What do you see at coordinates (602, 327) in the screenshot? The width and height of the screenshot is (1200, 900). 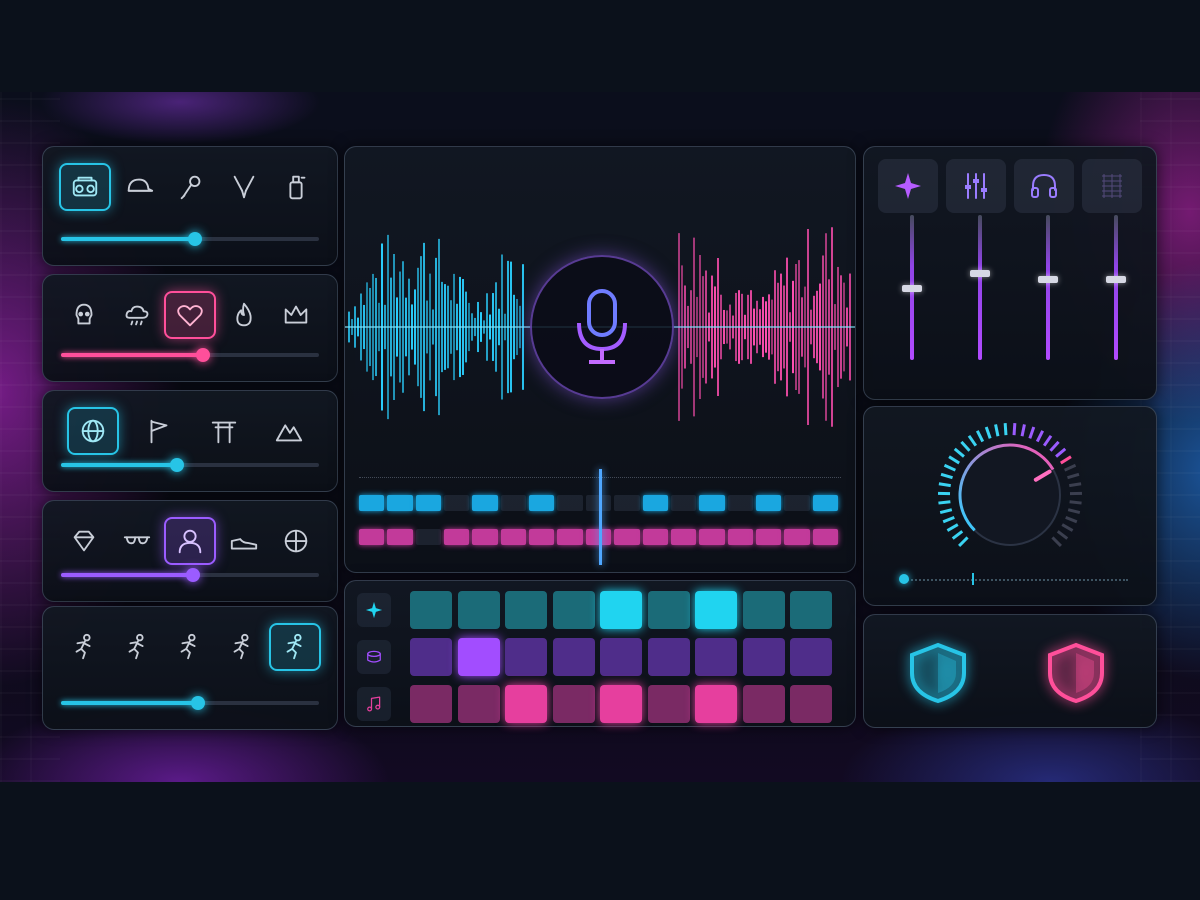 I see `record-button` at bounding box center [602, 327].